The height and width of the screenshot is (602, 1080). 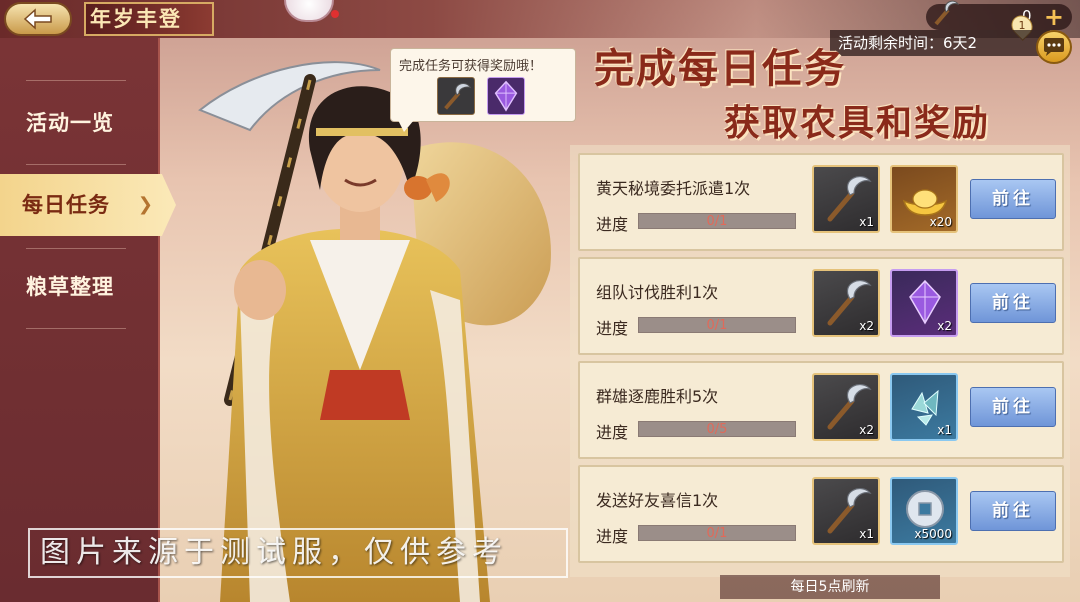 I want to click on back-button, so click(x=38, y=19).